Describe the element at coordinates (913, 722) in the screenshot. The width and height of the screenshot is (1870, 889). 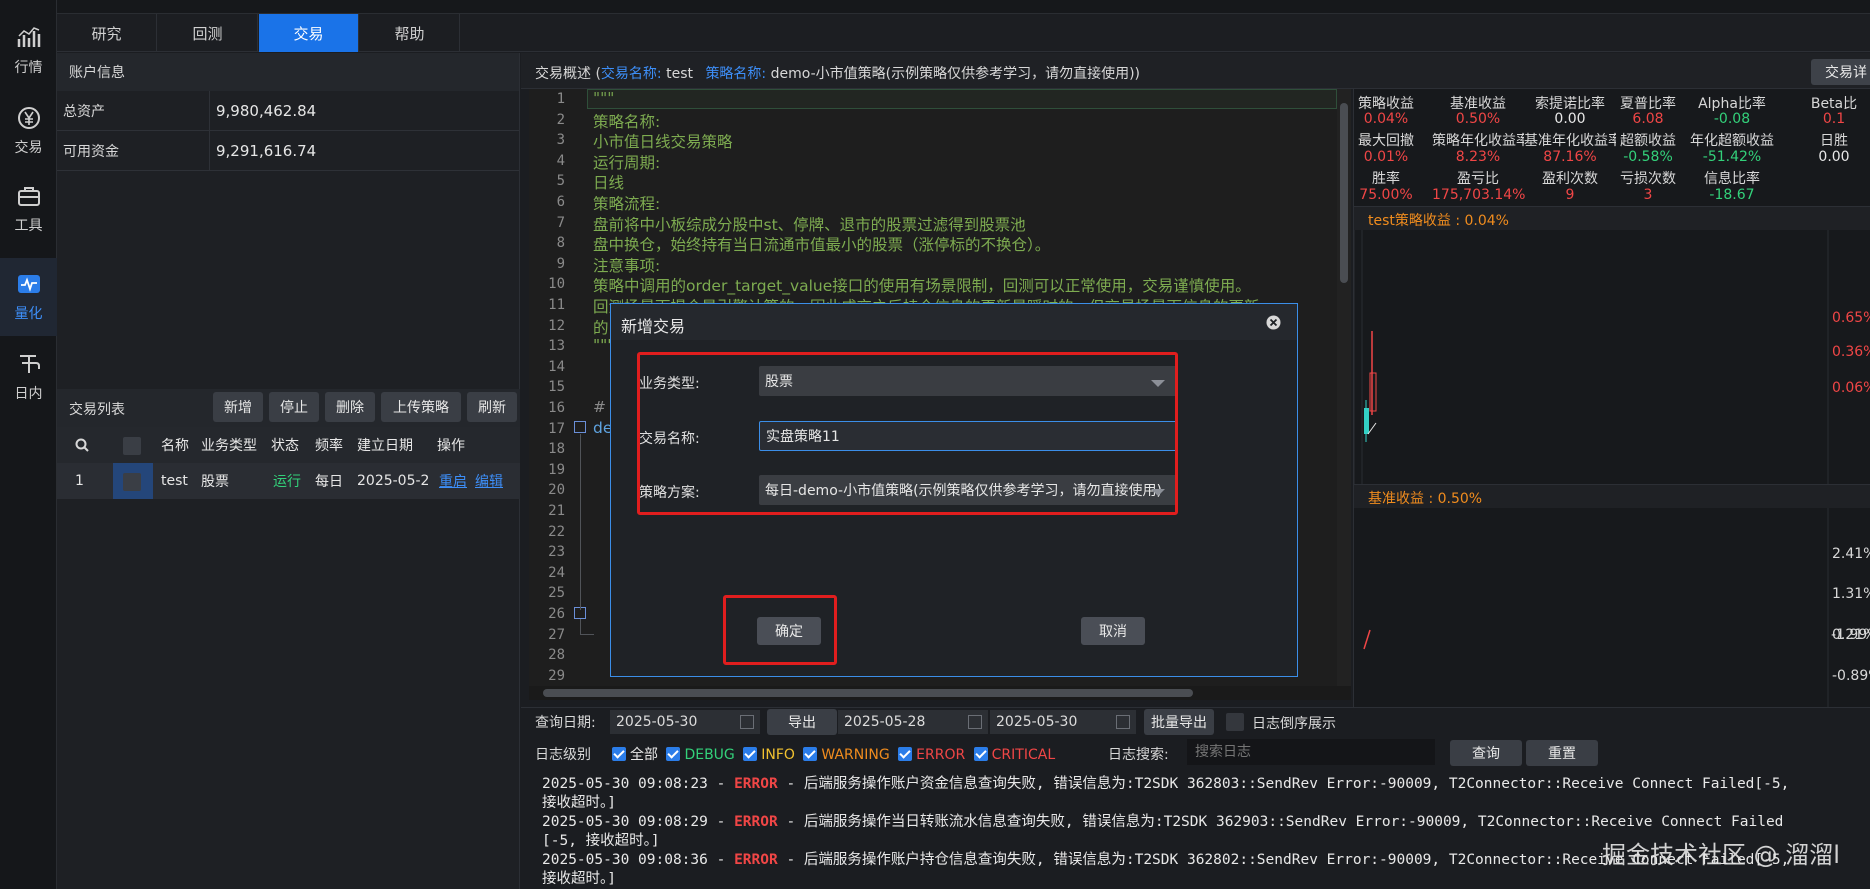
I see `from-date-input: 2025-05-28` at that location.